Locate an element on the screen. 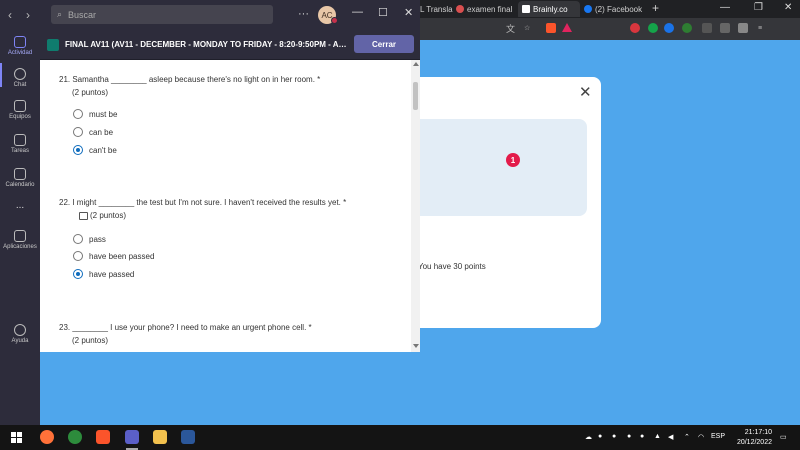 The width and height of the screenshot is (800, 450). browser-toolbar: 文 ☆ ≡ is located at coordinates (610, 29).